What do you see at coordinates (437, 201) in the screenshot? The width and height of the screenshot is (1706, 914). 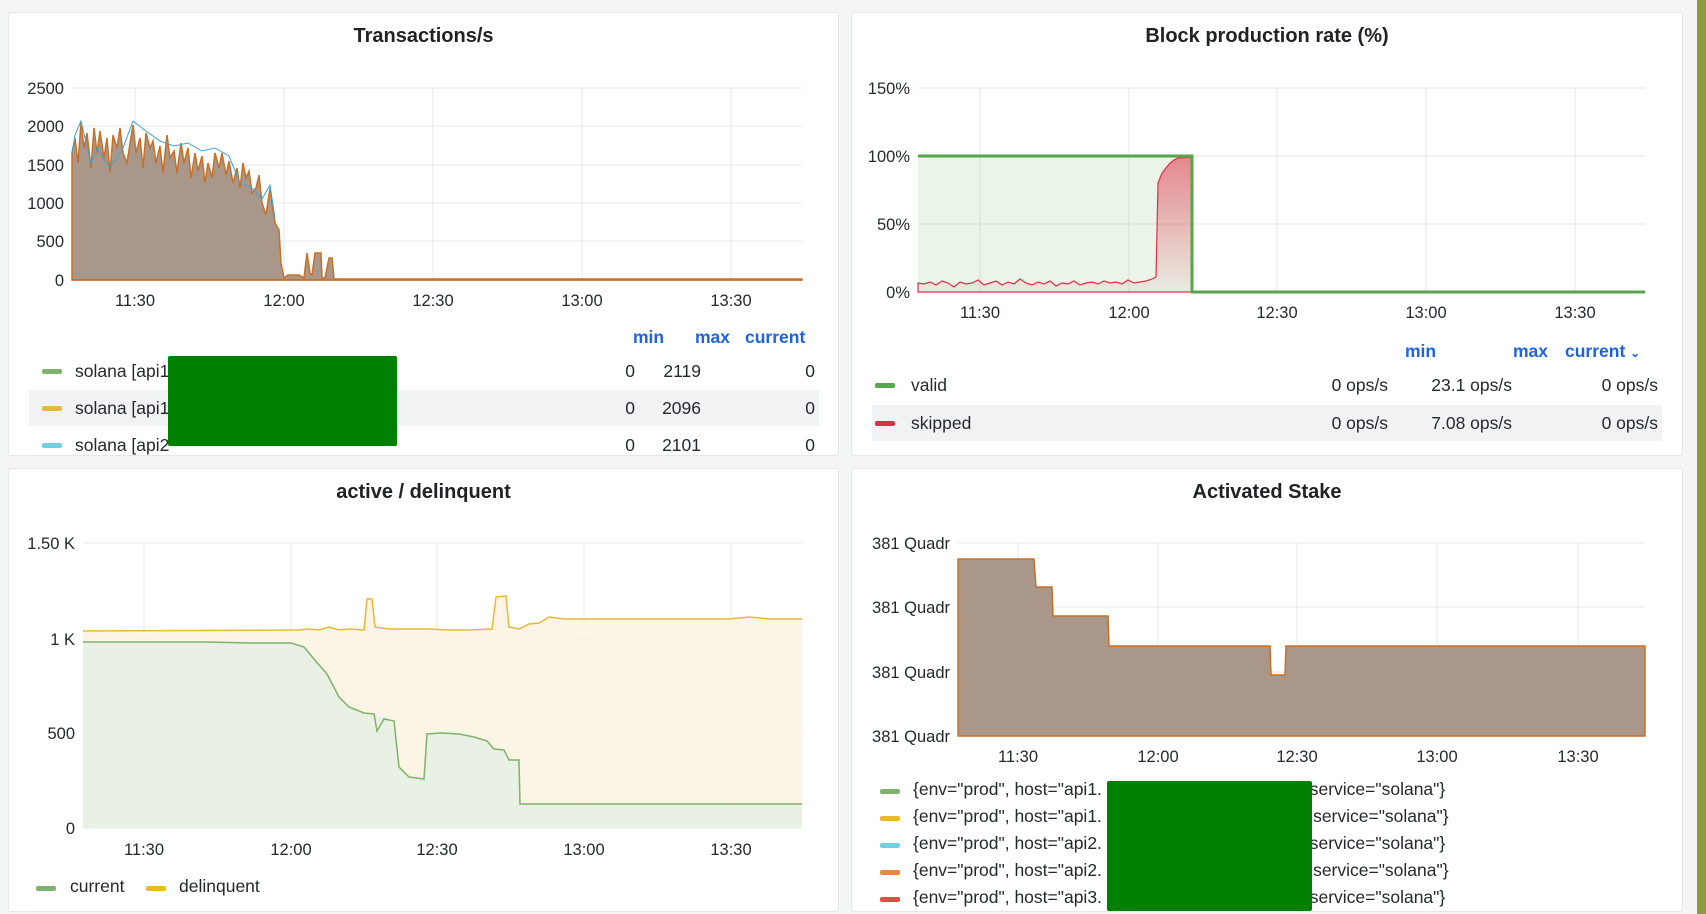 I see `tx-area` at bounding box center [437, 201].